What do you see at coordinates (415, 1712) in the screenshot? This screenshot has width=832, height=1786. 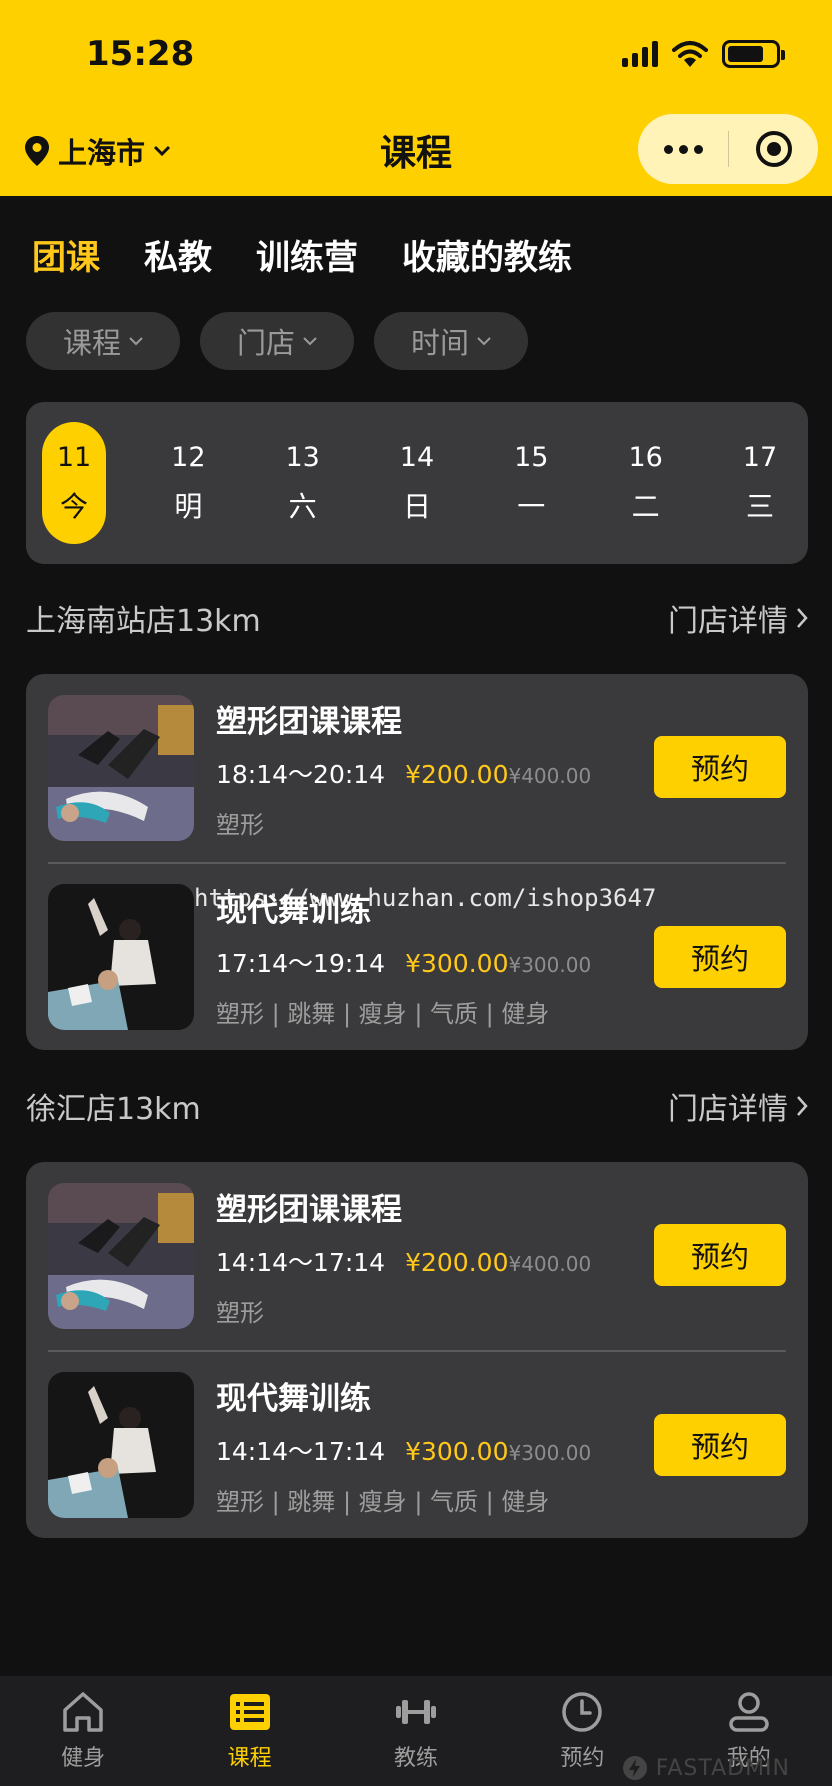 I see `dumbbell-icon` at bounding box center [415, 1712].